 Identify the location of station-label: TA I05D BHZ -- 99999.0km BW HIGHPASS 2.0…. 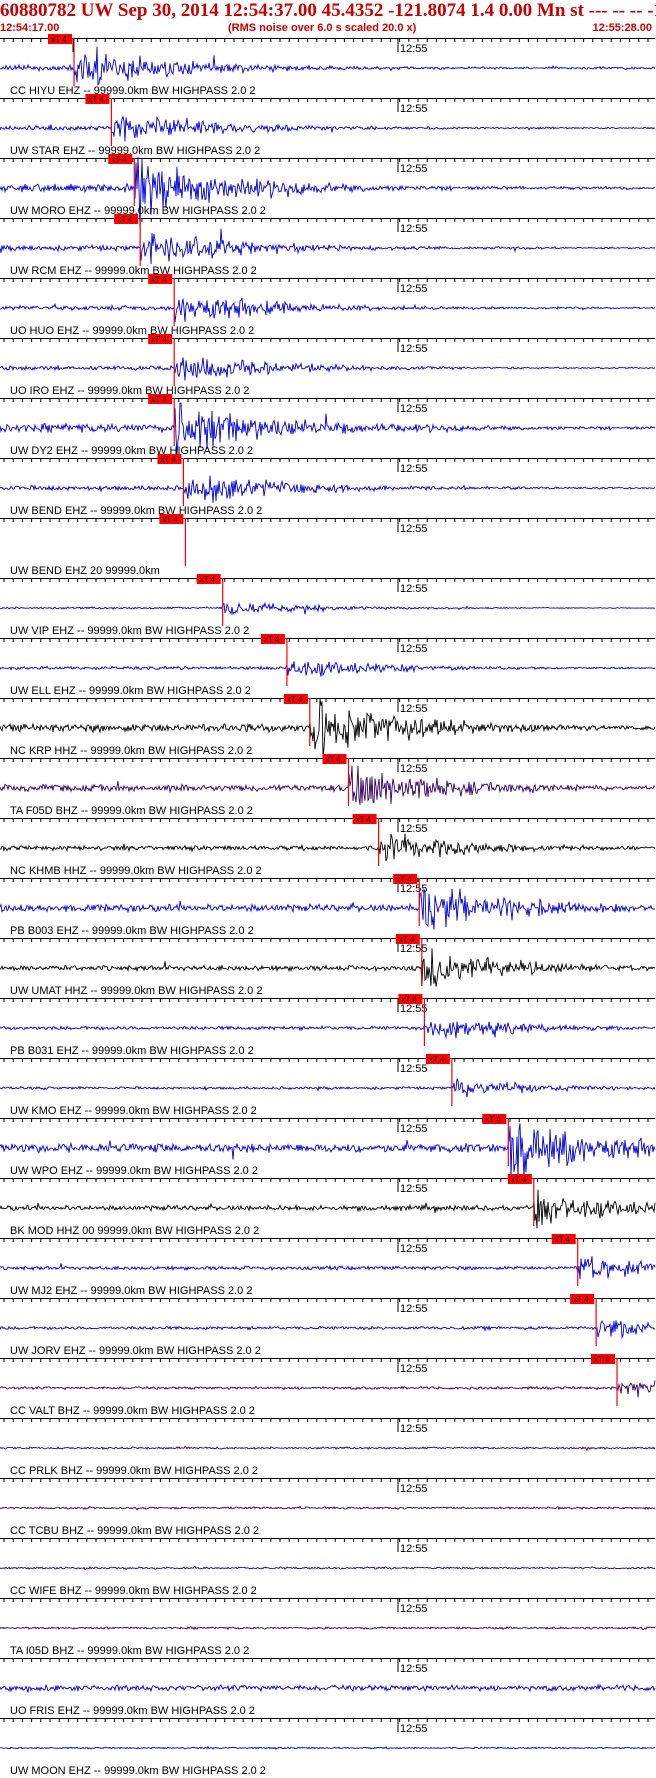
(129, 1651).